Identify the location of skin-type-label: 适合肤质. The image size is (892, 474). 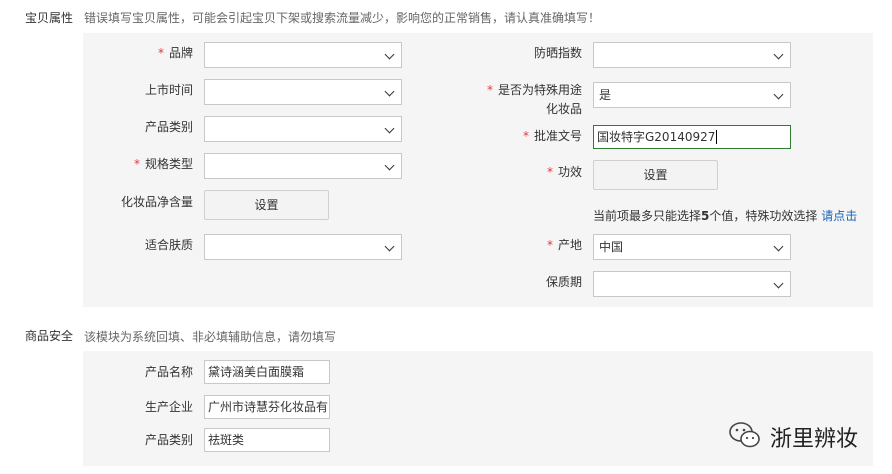
(168, 245).